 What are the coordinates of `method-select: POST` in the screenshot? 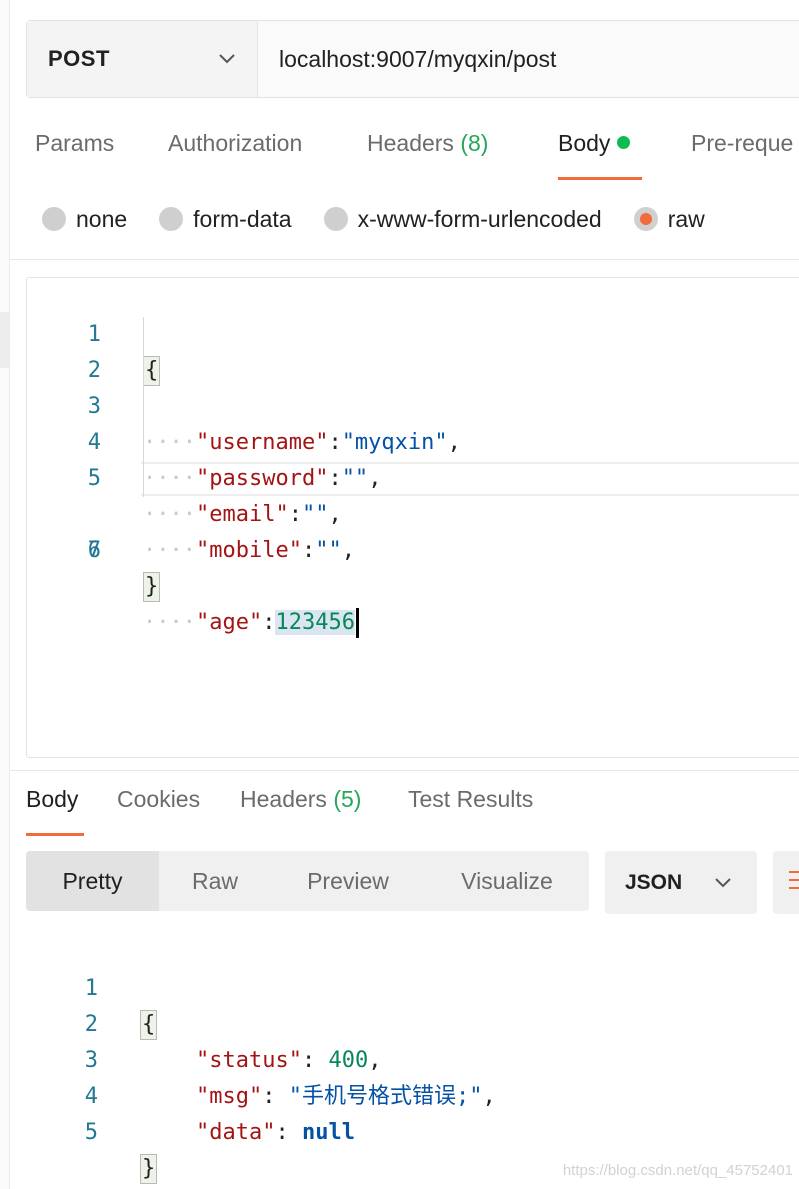 It's located at (142, 59).